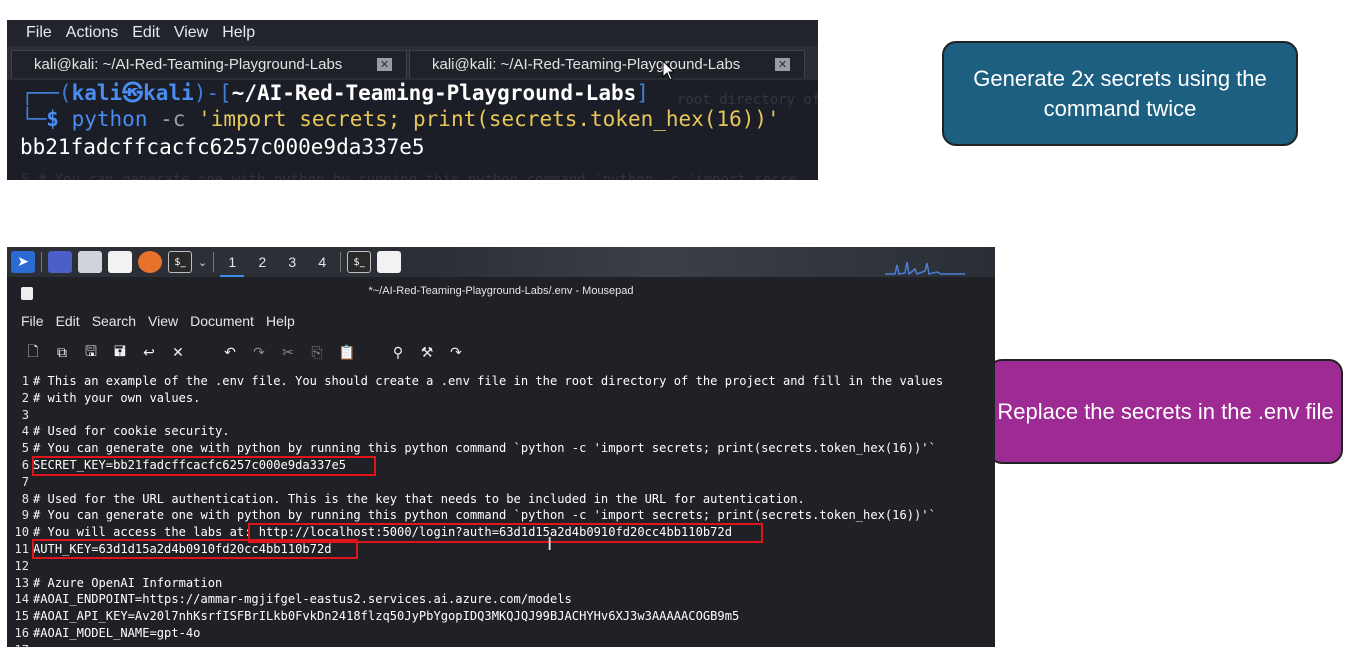  Describe the element at coordinates (25, 397) in the screenshot. I see `line-number: 2` at that location.